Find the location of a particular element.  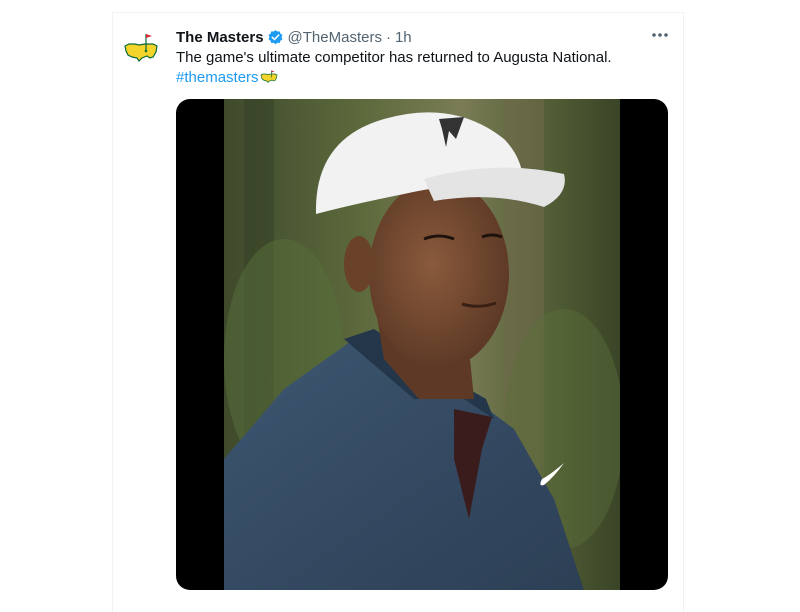

display-name: The Masters is located at coordinates (220, 37).